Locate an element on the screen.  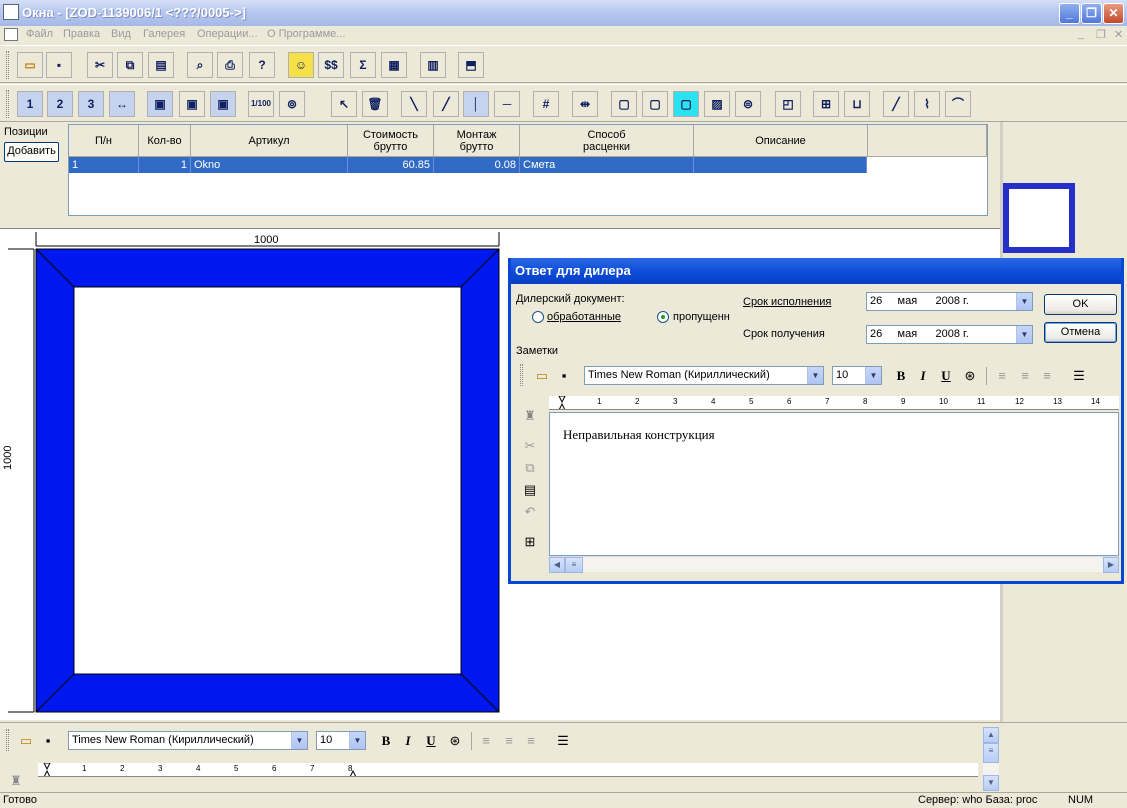
font-size-select: 10 ▼ is located at coordinates (857, 375).